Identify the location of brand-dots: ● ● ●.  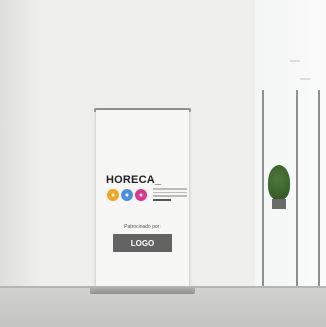
(127, 195).